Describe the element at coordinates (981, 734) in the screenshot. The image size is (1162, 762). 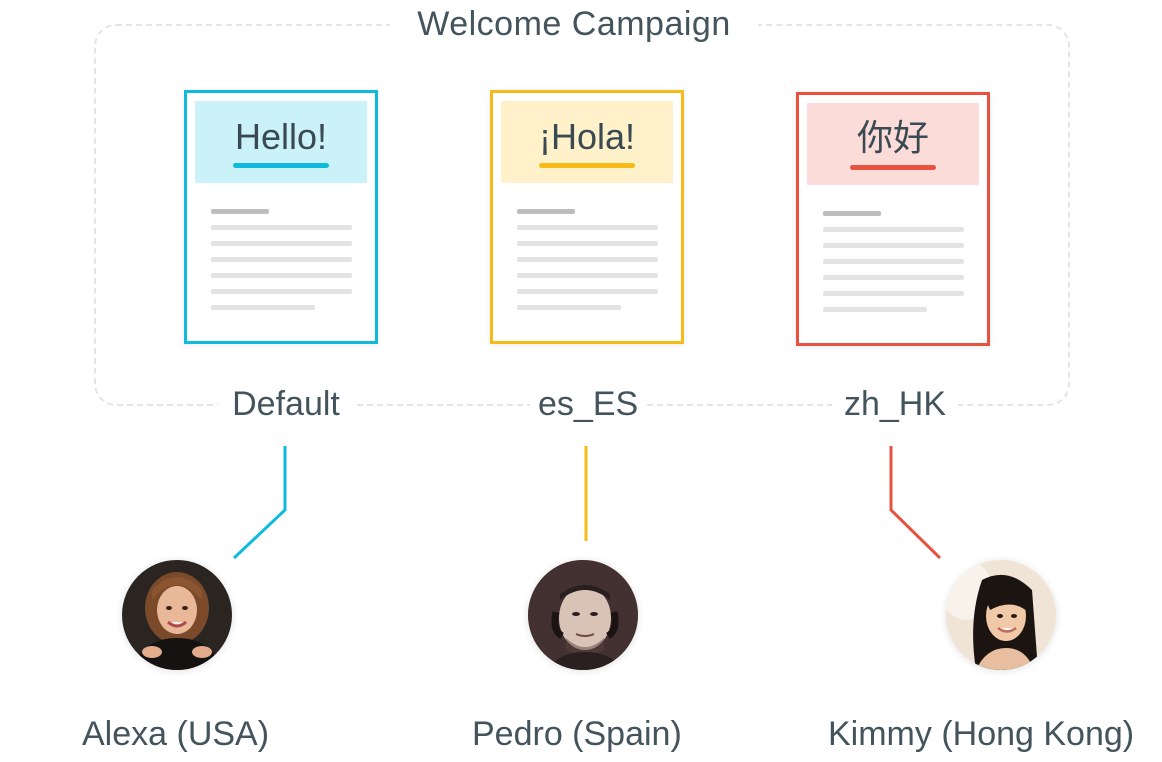
I see `user-name-kimmy: Kimmy (Hong Kong)` at that location.